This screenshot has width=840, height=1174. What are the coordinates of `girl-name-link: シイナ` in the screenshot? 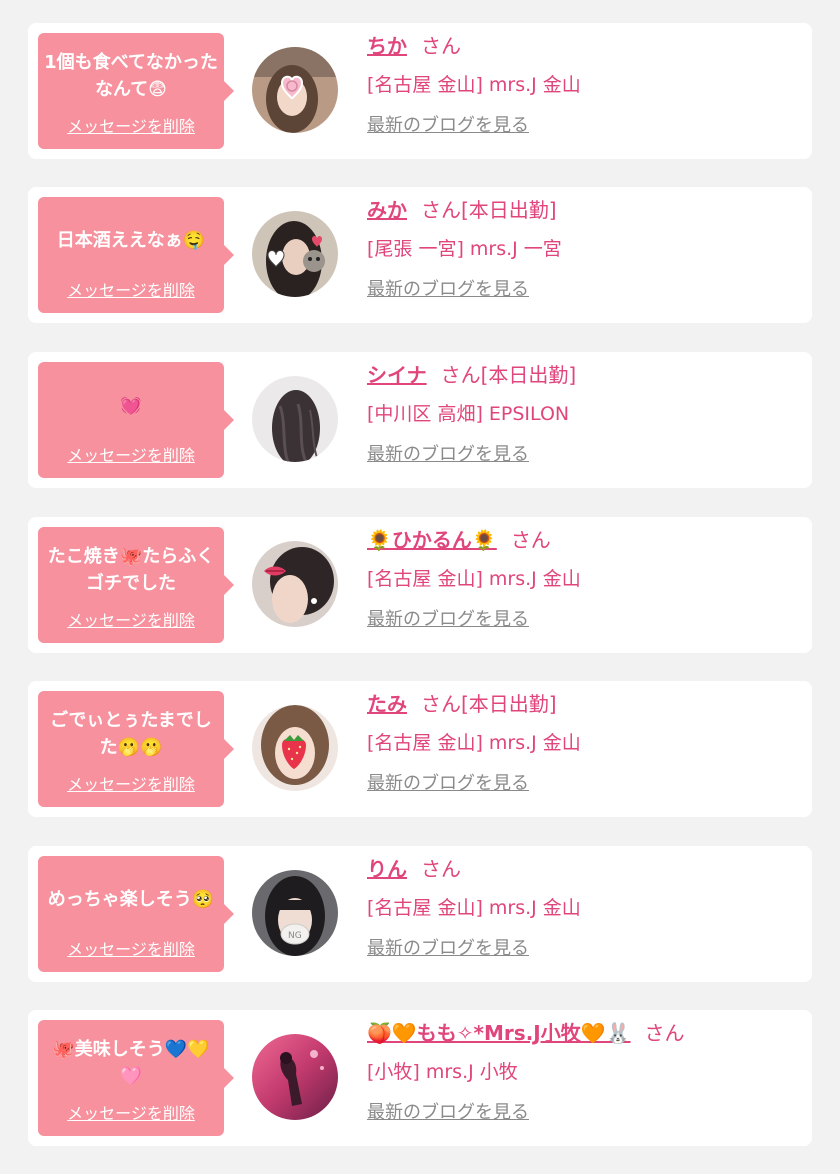 It's located at (397, 375).